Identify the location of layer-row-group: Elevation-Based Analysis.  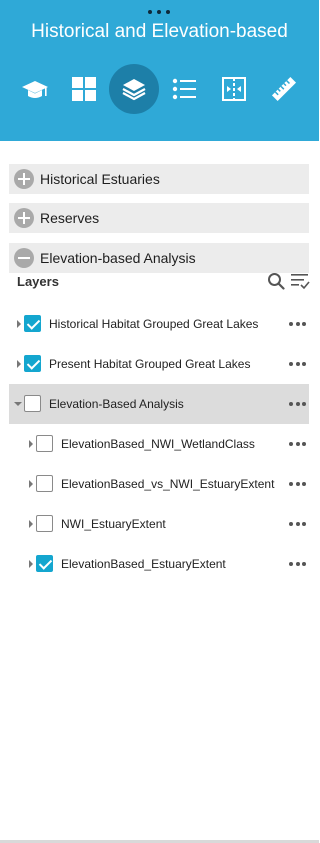
(159, 404).